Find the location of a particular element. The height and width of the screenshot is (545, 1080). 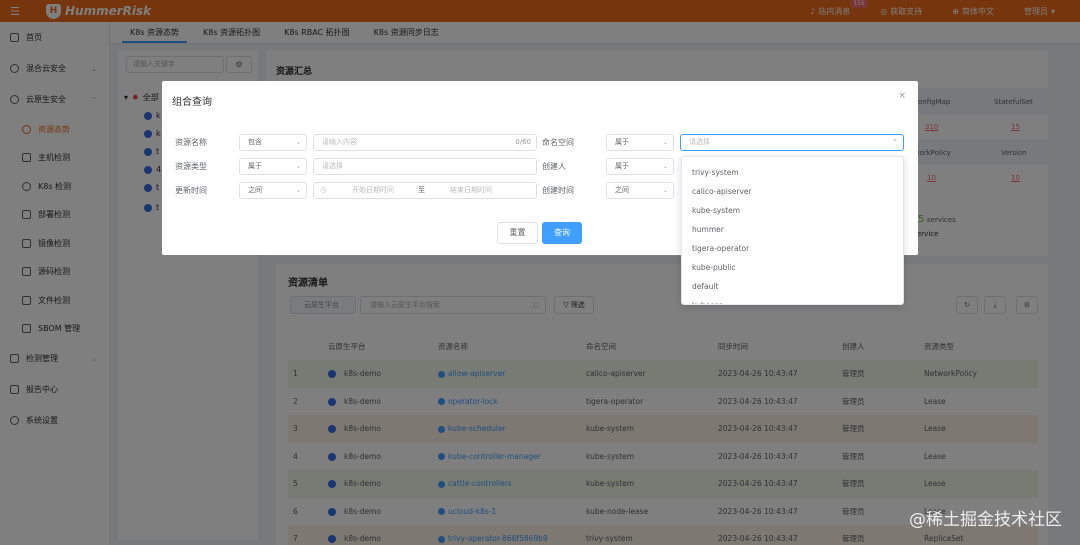

namespace-option: default is located at coordinates (792, 286).